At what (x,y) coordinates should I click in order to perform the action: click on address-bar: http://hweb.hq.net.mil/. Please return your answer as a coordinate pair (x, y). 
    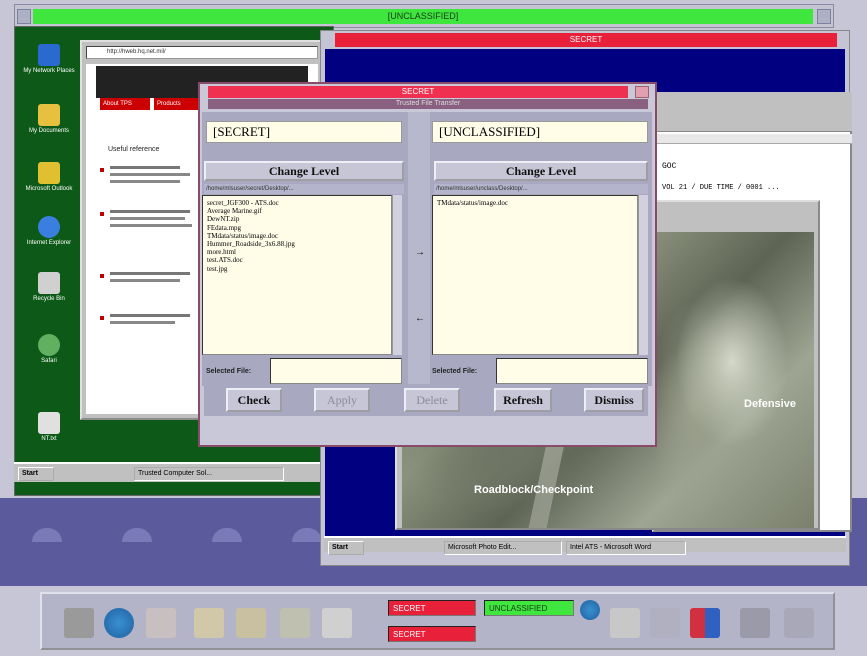
    Looking at the image, I should click on (202, 52).